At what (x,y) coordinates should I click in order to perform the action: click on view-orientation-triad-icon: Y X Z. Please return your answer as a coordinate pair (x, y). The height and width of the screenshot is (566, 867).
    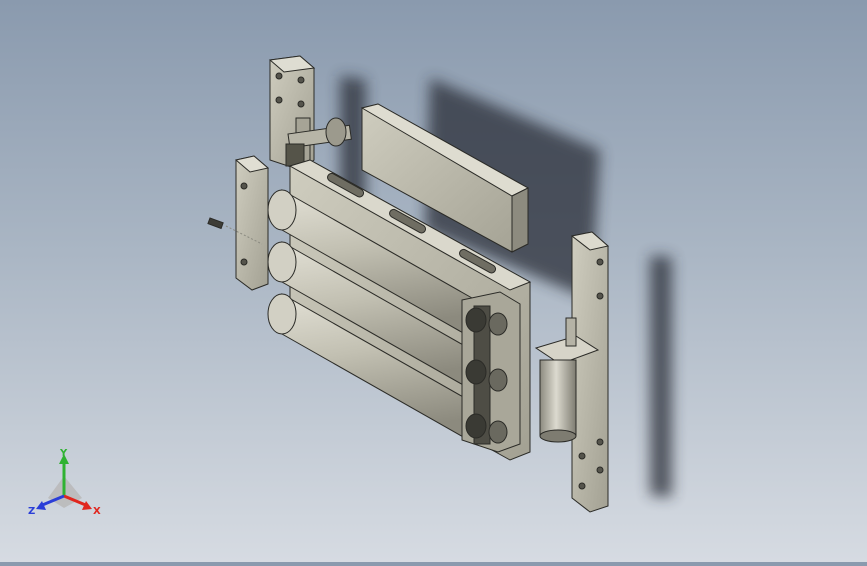
    Looking at the image, I should click on (67, 486).